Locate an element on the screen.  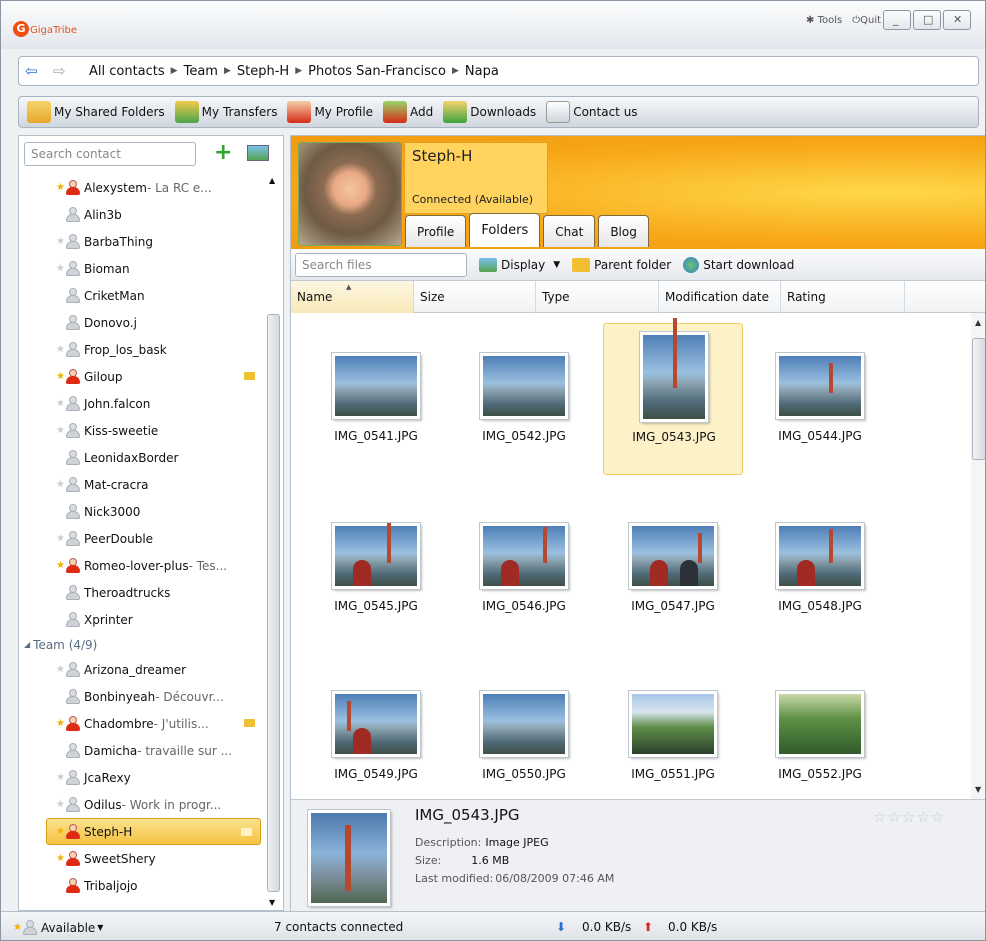
contact-row: ★ Kiss-sweetie is located at coordinates (141, 430).